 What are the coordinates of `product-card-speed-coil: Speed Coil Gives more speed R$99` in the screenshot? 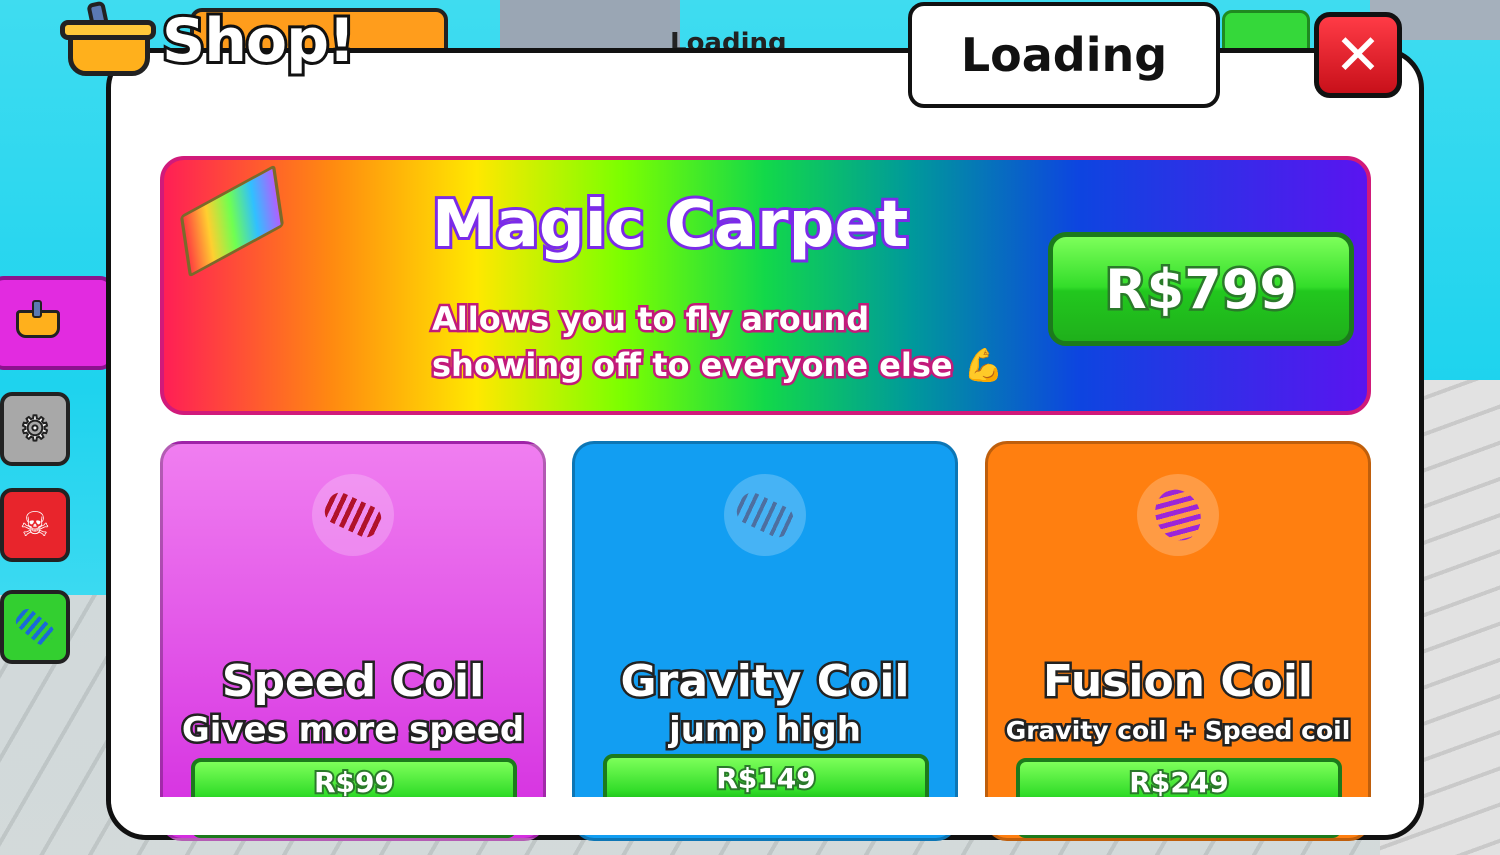 It's located at (353, 641).